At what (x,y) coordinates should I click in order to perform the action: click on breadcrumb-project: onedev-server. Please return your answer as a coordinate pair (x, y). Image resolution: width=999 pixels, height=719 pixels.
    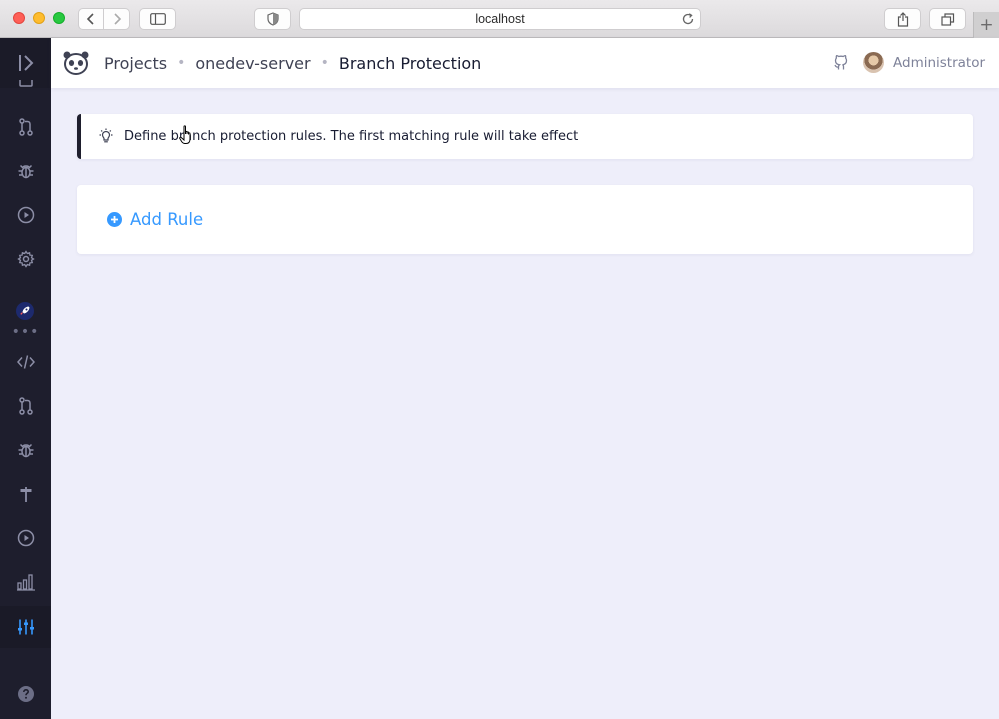
    Looking at the image, I should click on (252, 63).